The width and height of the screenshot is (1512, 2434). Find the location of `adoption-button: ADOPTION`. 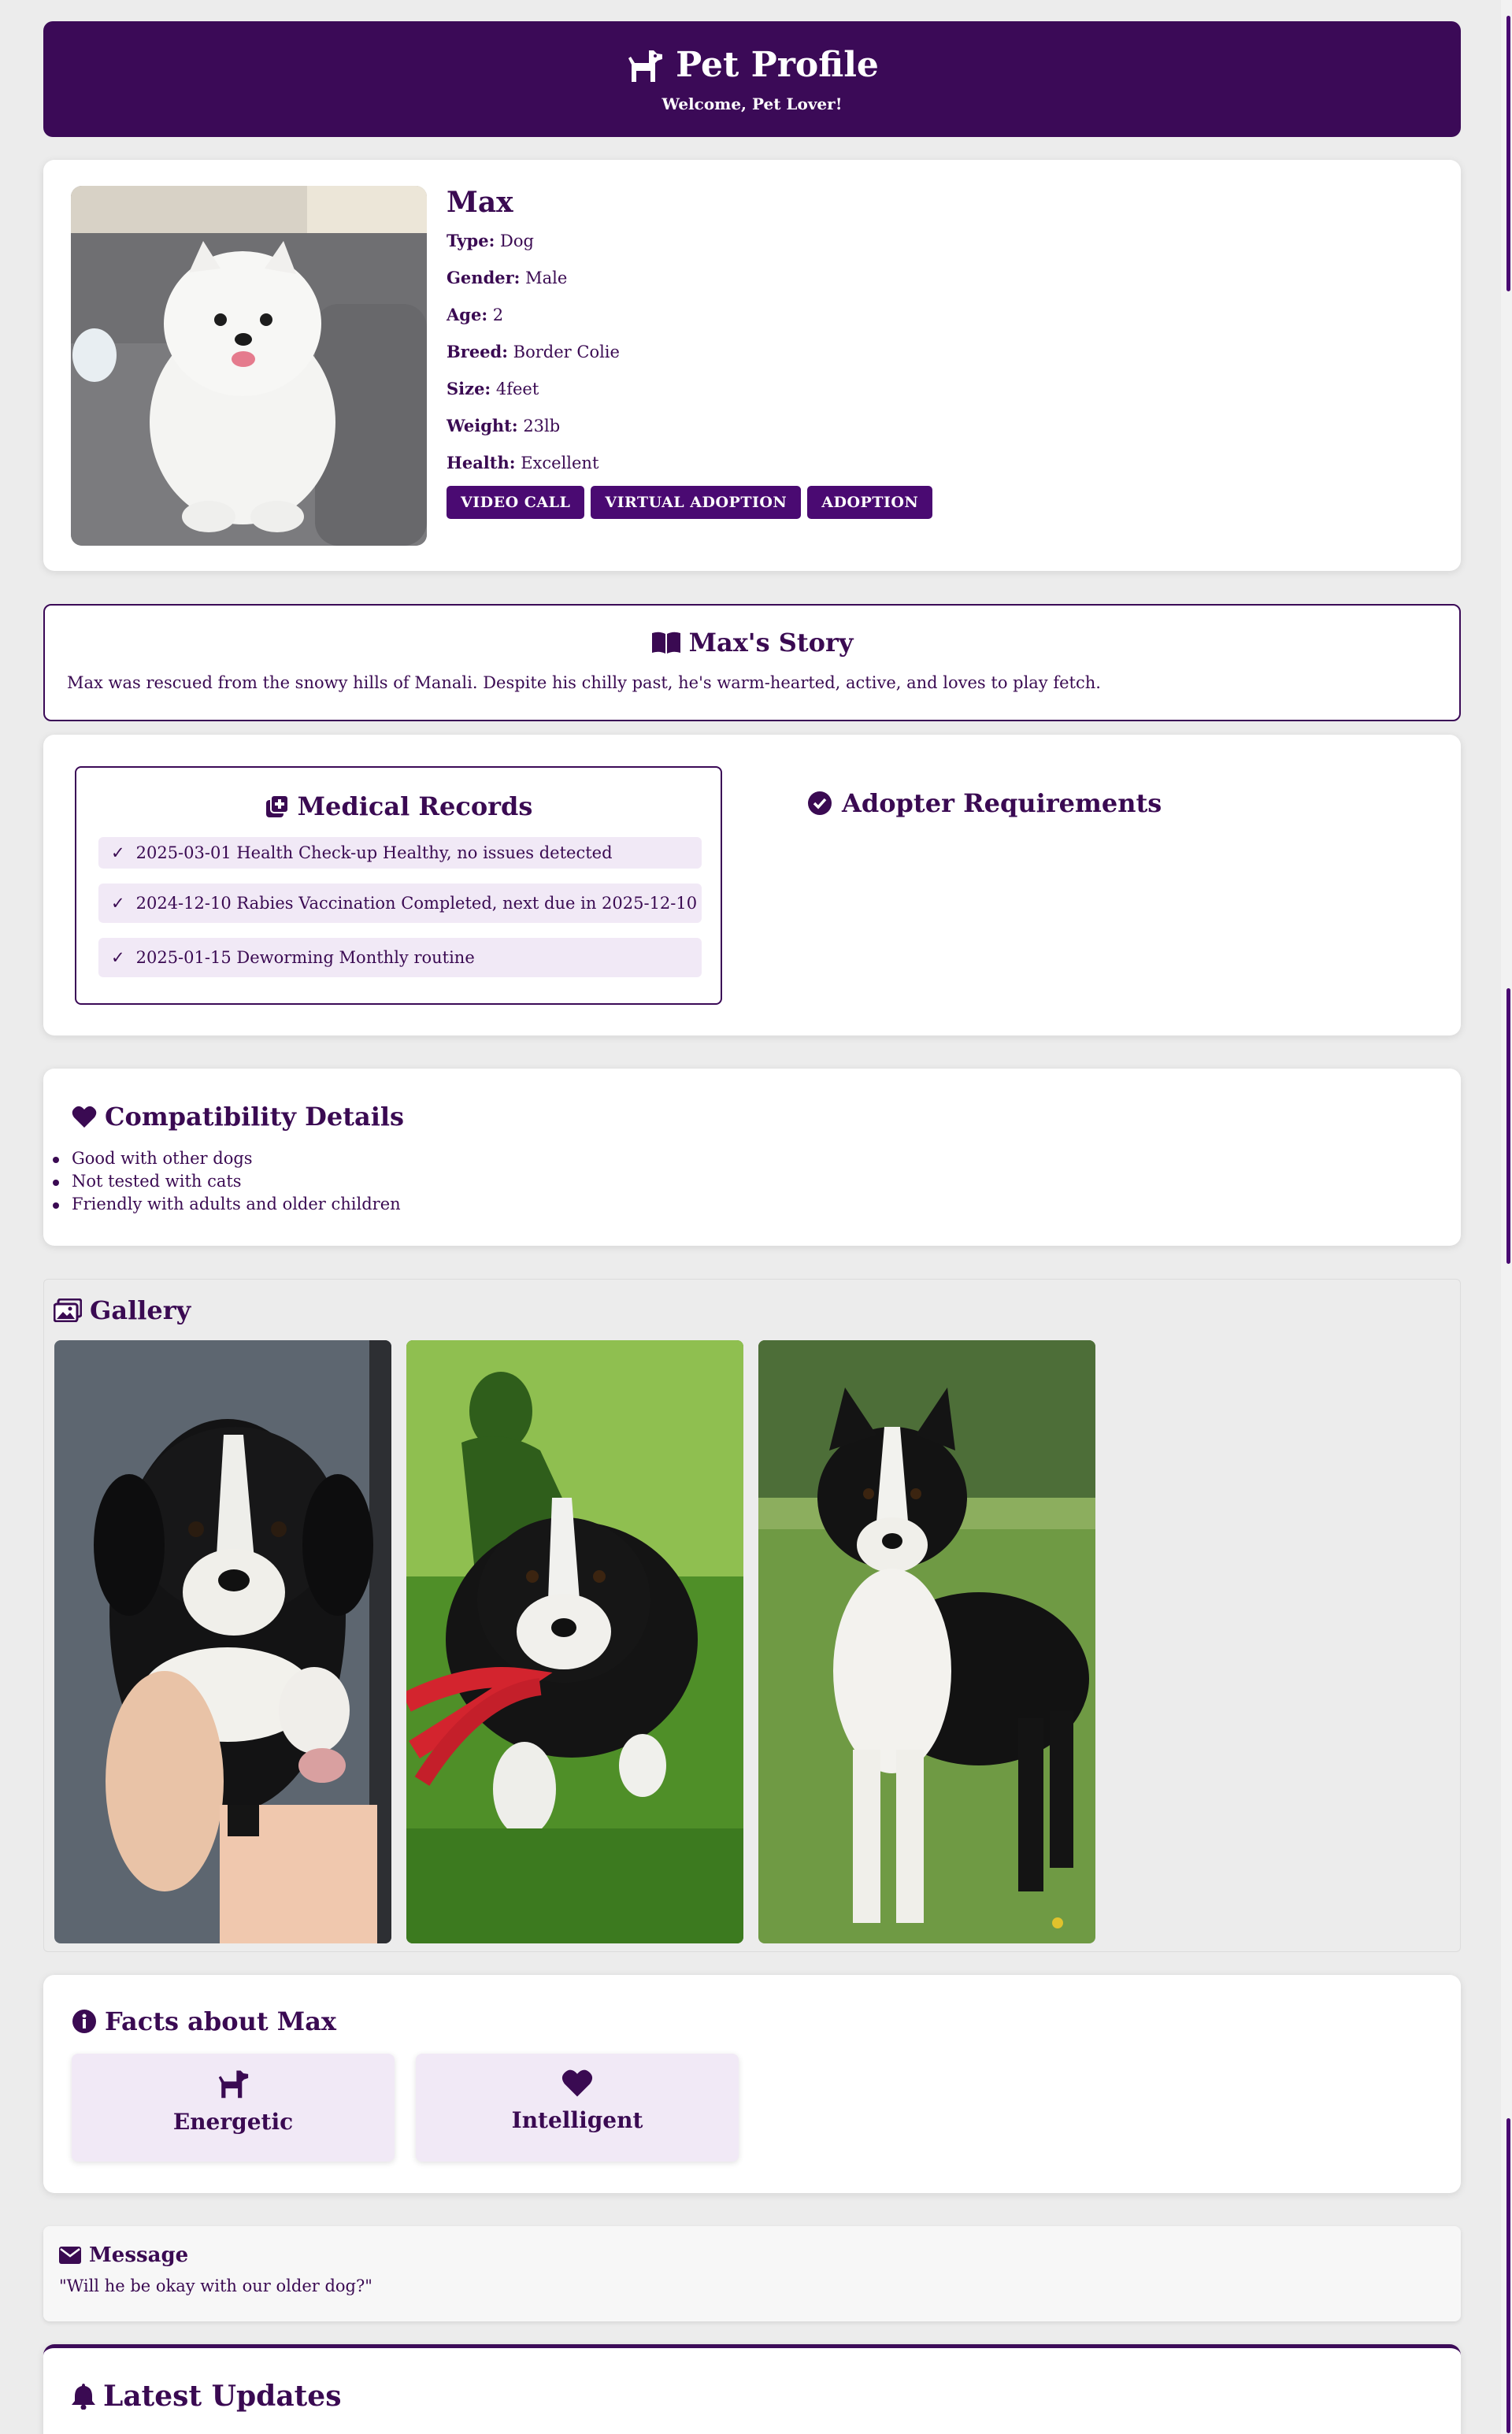

adoption-button: ADOPTION is located at coordinates (870, 502).